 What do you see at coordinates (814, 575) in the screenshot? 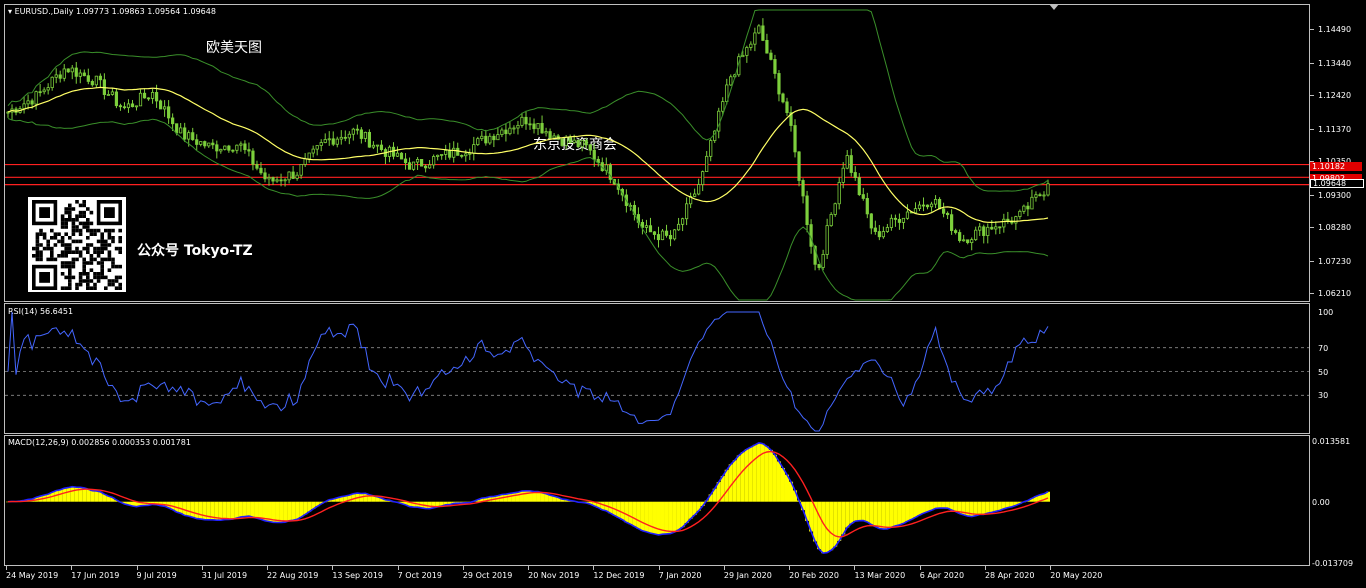
I see `x-axis-date: 20 Feb 2020` at bounding box center [814, 575].